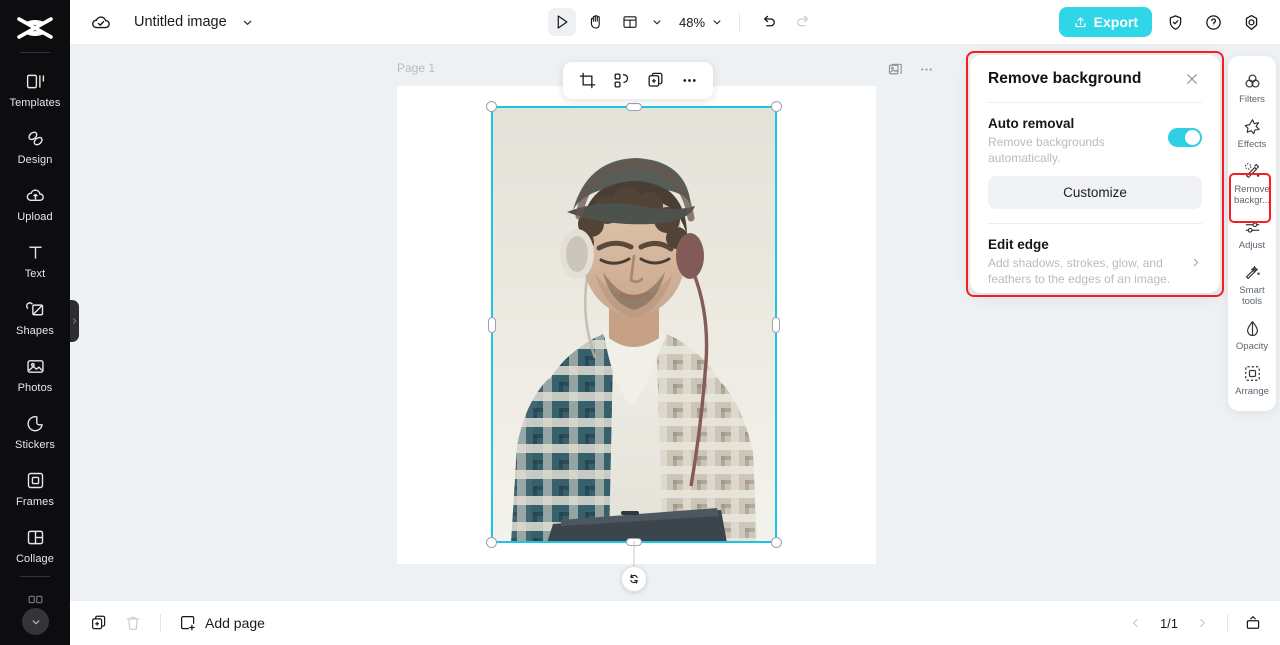  What do you see at coordinates (35, 538) in the screenshot?
I see `collage-icon` at bounding box center [35, 538].